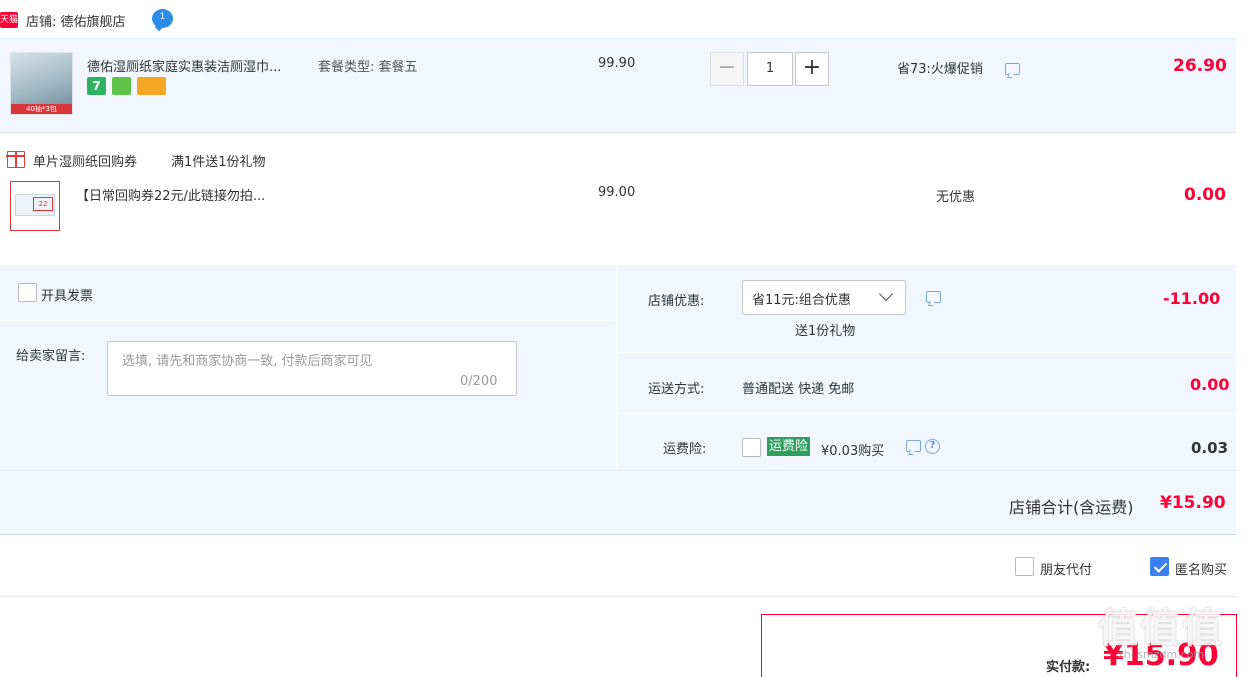 The image size is (1248, 677). I want to click on promo-title: 单片湿厕纸回购券, so click(85, 162).